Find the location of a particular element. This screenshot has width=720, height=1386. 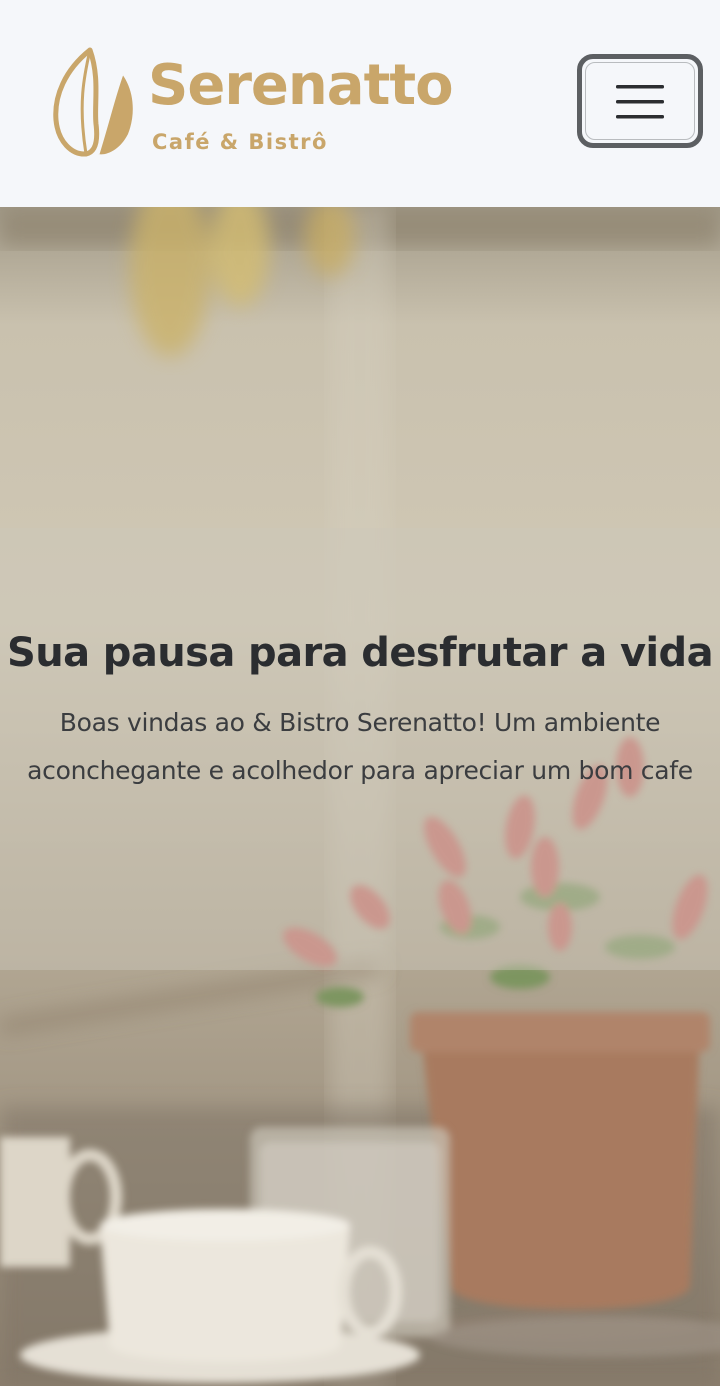

brand-tagline: Café & Bistrô is located at coordinates (240, 142).